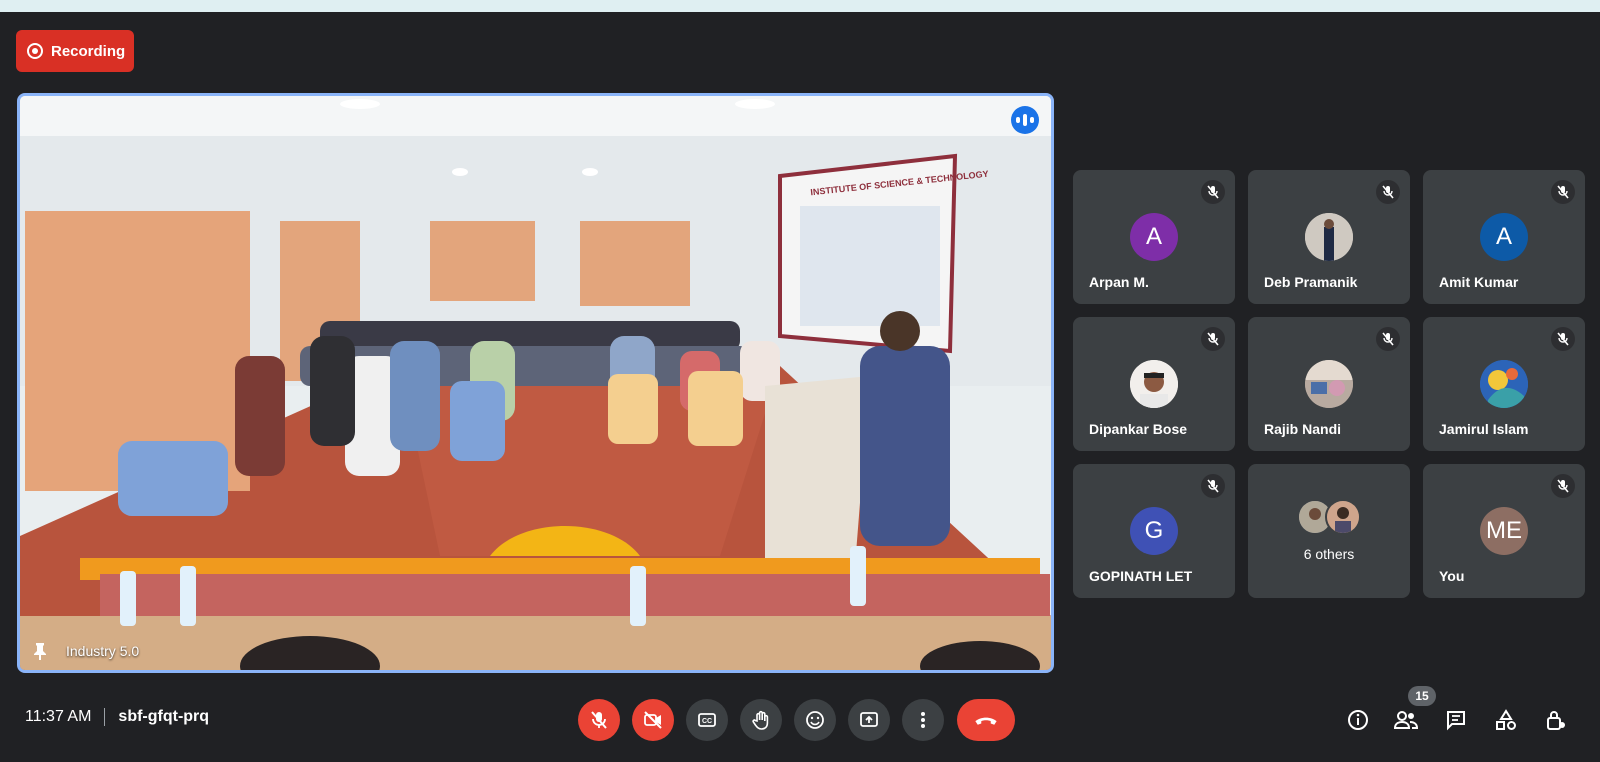  I want to click on camera-toggle-button, so click(653, 720).